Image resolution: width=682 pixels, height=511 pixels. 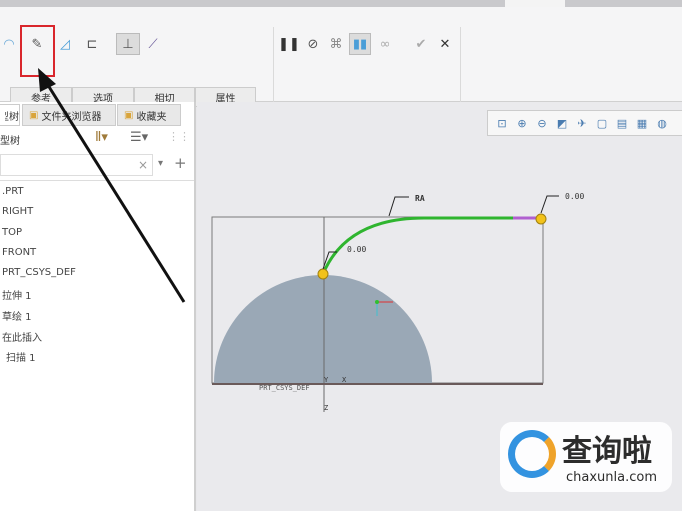 I want to click on panel-header: 模型树, so click(x=10, y=141).